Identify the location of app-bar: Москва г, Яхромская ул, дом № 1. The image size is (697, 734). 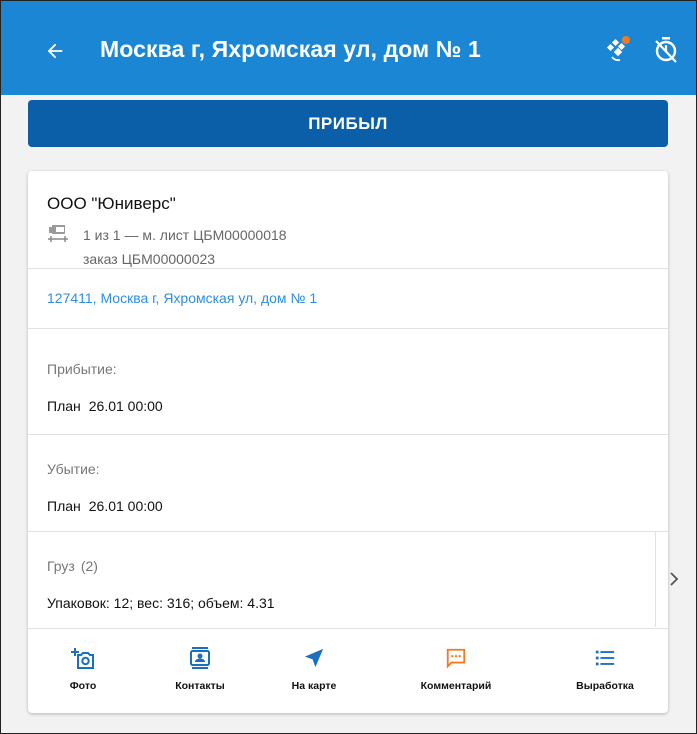
(348, 48).